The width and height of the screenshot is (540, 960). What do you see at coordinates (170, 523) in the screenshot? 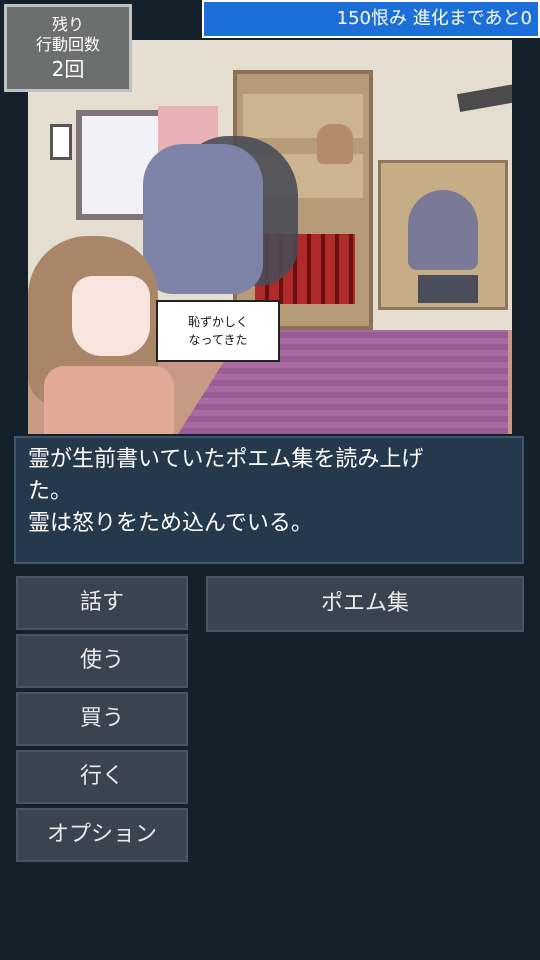
I see `message-line: 霊は怒りをため込んでいる。` at bounding box center [170, 523].